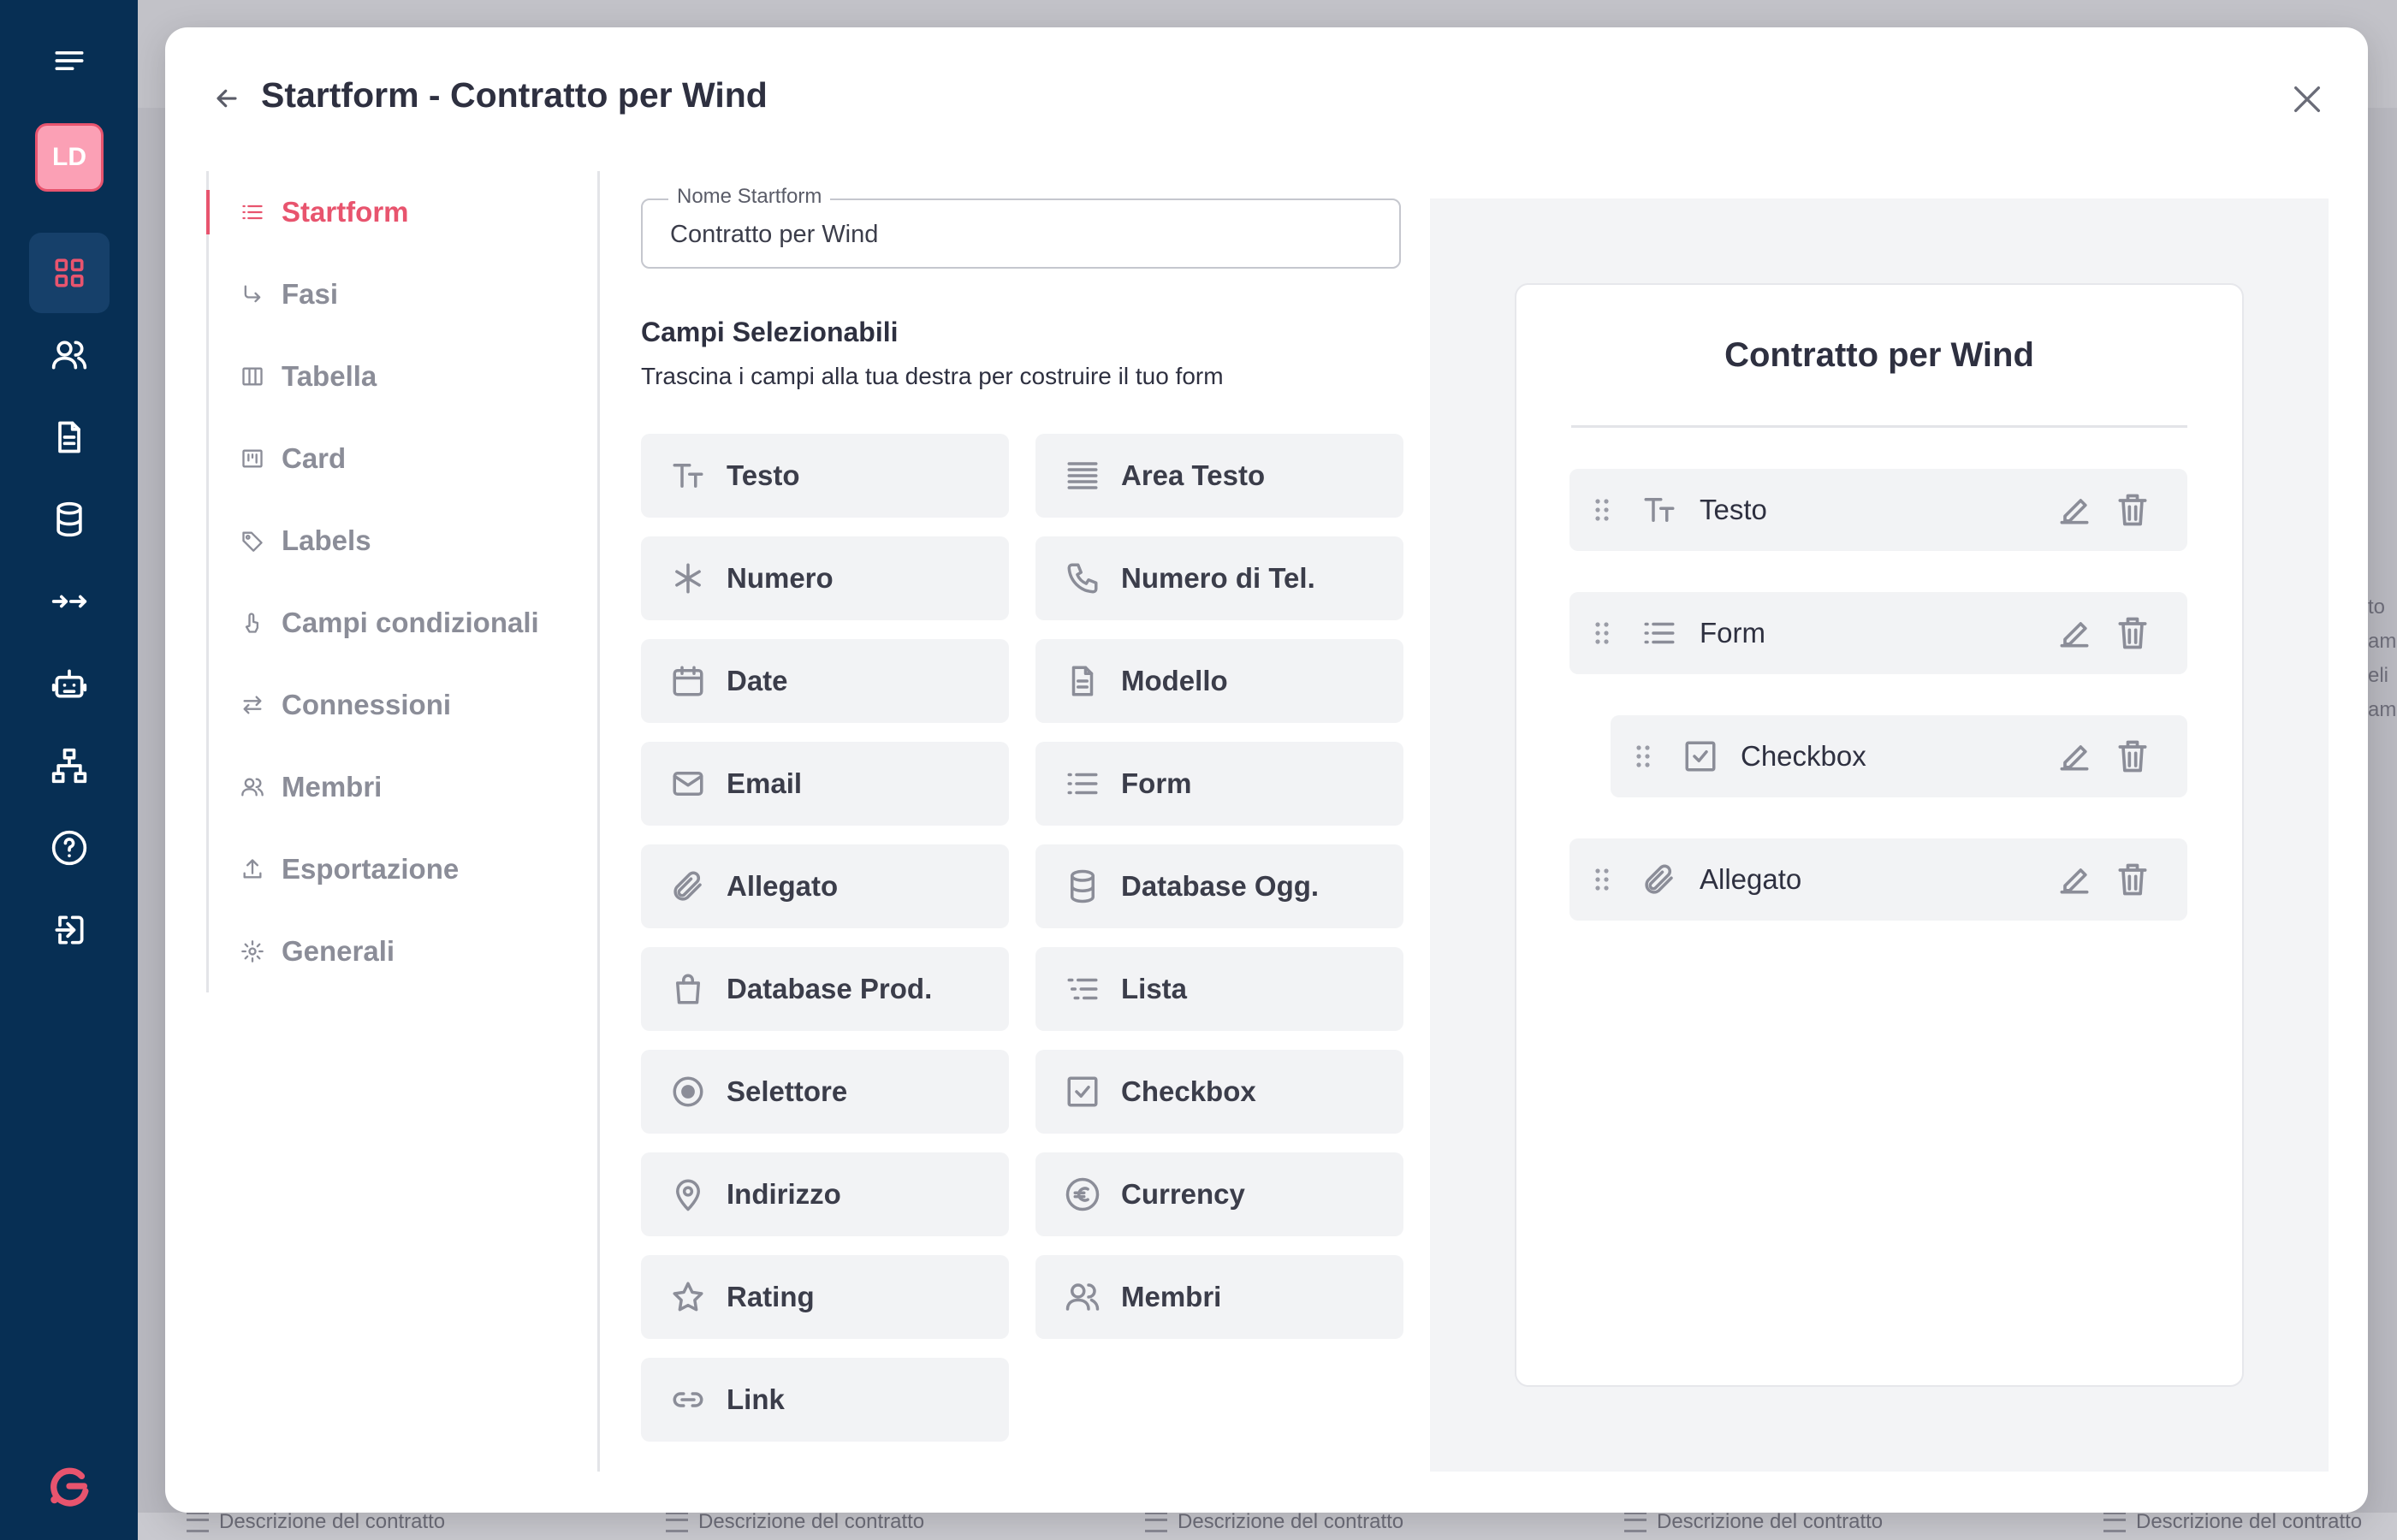  I want to click on field-chip-currency: Currency, so click(1219, 1194).